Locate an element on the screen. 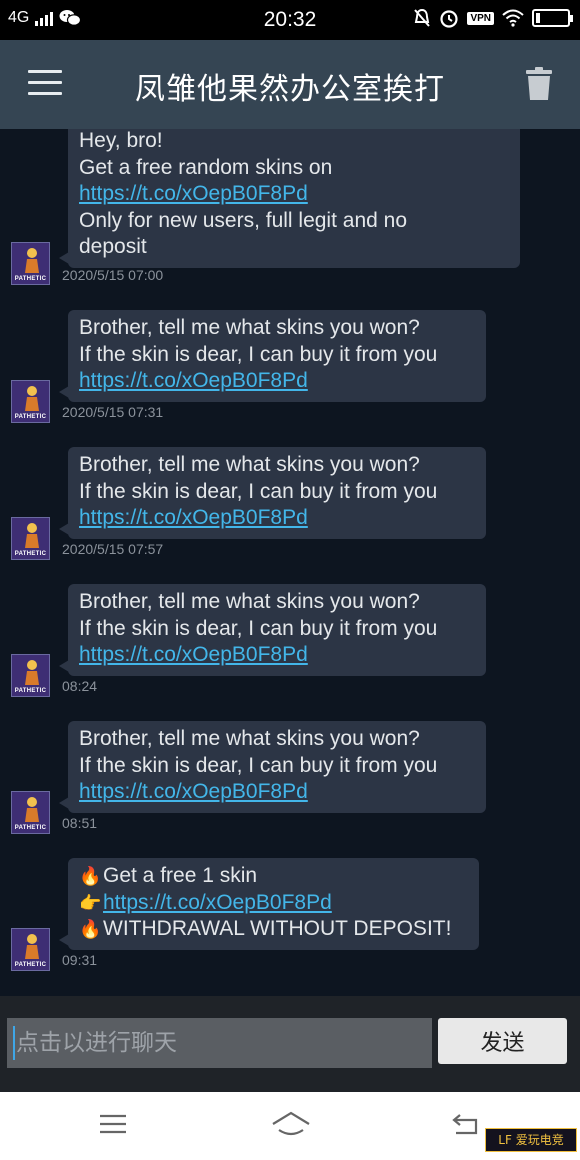 The image size is (580, 1160). wifi-icon is located at coordinates (513, 18).